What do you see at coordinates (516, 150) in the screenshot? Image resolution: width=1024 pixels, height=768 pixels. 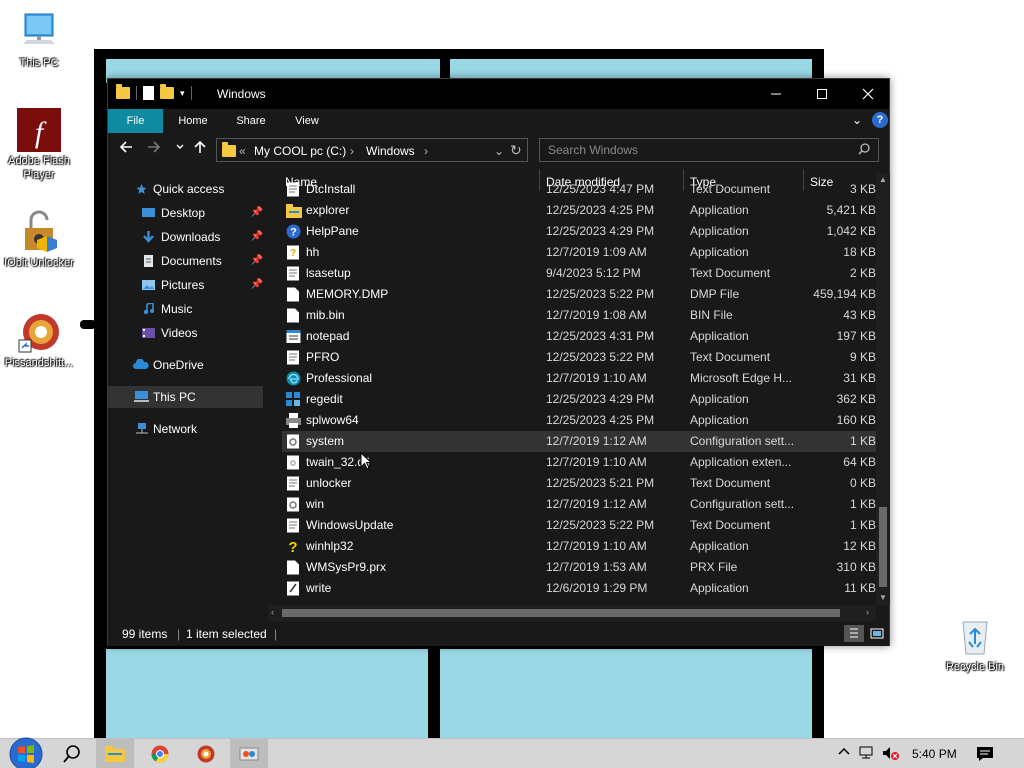 I see `refresh-icon: ↻` at bounding box center [516, 150].